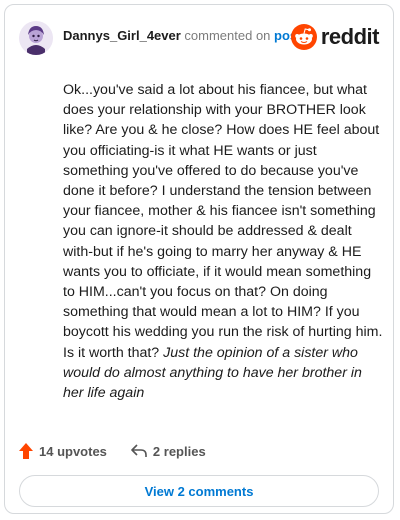 Image resolution: width=400 pixels, height=520 pixels. What do you see at coordinates (26, 451) in the screenshot?
I see `upvote-arrow-icon` at bounding box center [26, 451].